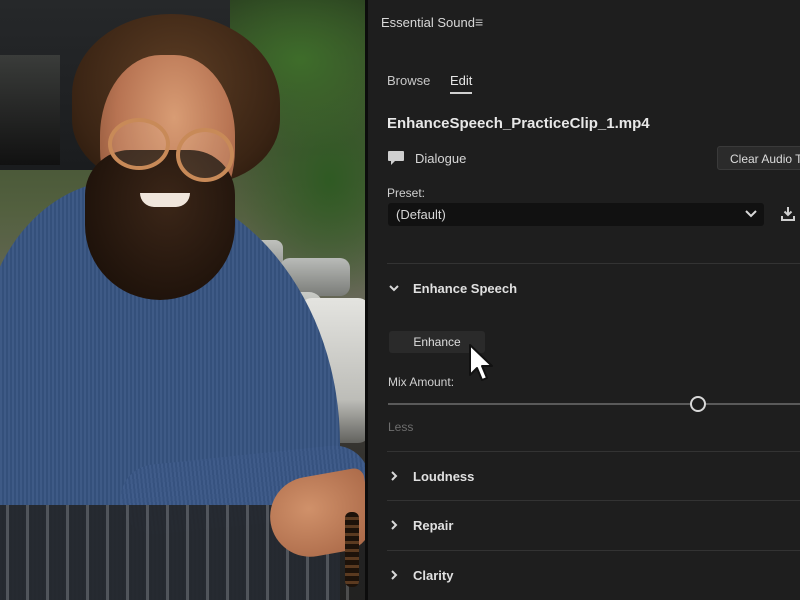  What do you see at coordinates (465, 288) in the screenshot?
I see `section-label: Enhance Speech` at bounding box center [465, 288].